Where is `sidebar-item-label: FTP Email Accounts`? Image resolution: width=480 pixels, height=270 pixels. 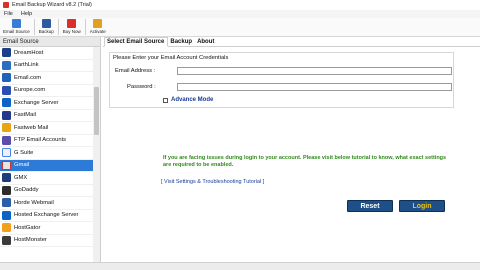 sidebar-item-label: FTP Email Accounts is located at coordinates (40, 140).